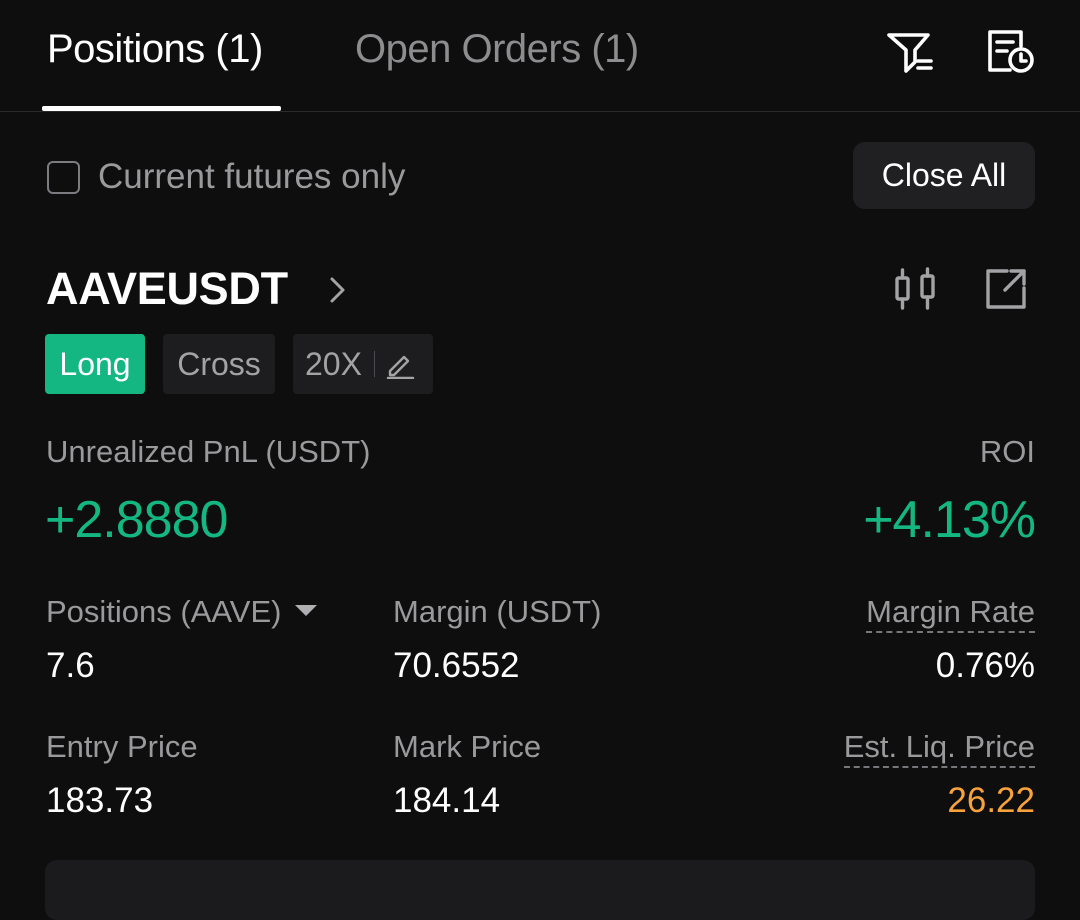 This screenshot has width=1080, height=920. Describe the element at coordinates (161, 108) in the screenshot. I see `active-tab-indicator` at that location.